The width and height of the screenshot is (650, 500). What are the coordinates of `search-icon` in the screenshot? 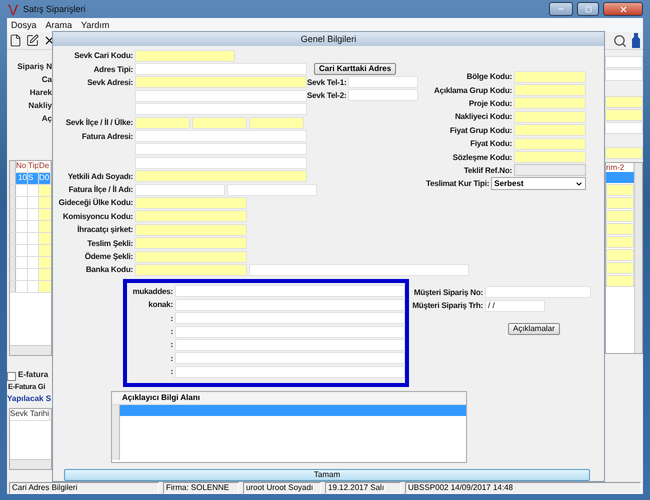 It's located at (620, 41).